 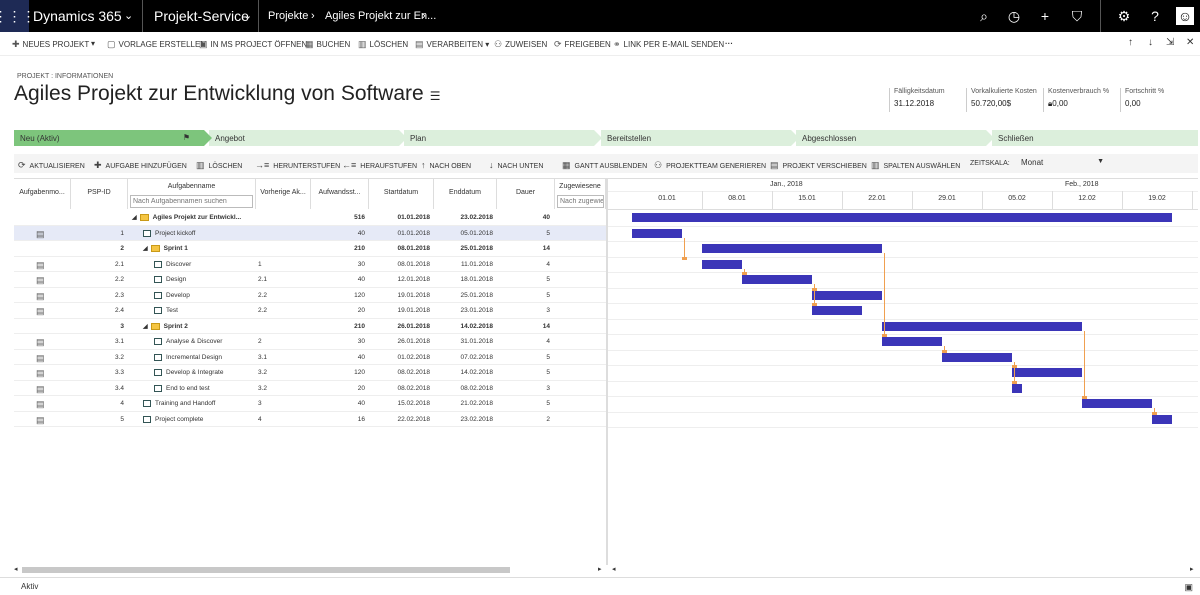 I want to click on duration-cell: 4, so click(x=523, y=341).